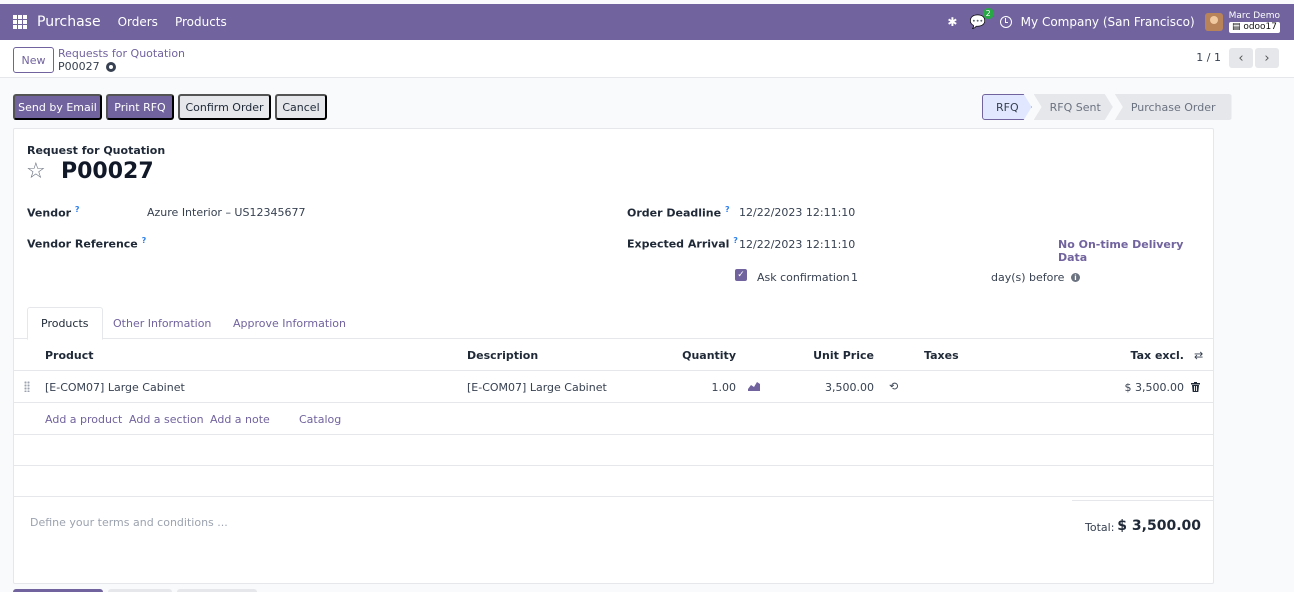  I want to click on confirm-order-button: Confirm Order, so click(224, 107).